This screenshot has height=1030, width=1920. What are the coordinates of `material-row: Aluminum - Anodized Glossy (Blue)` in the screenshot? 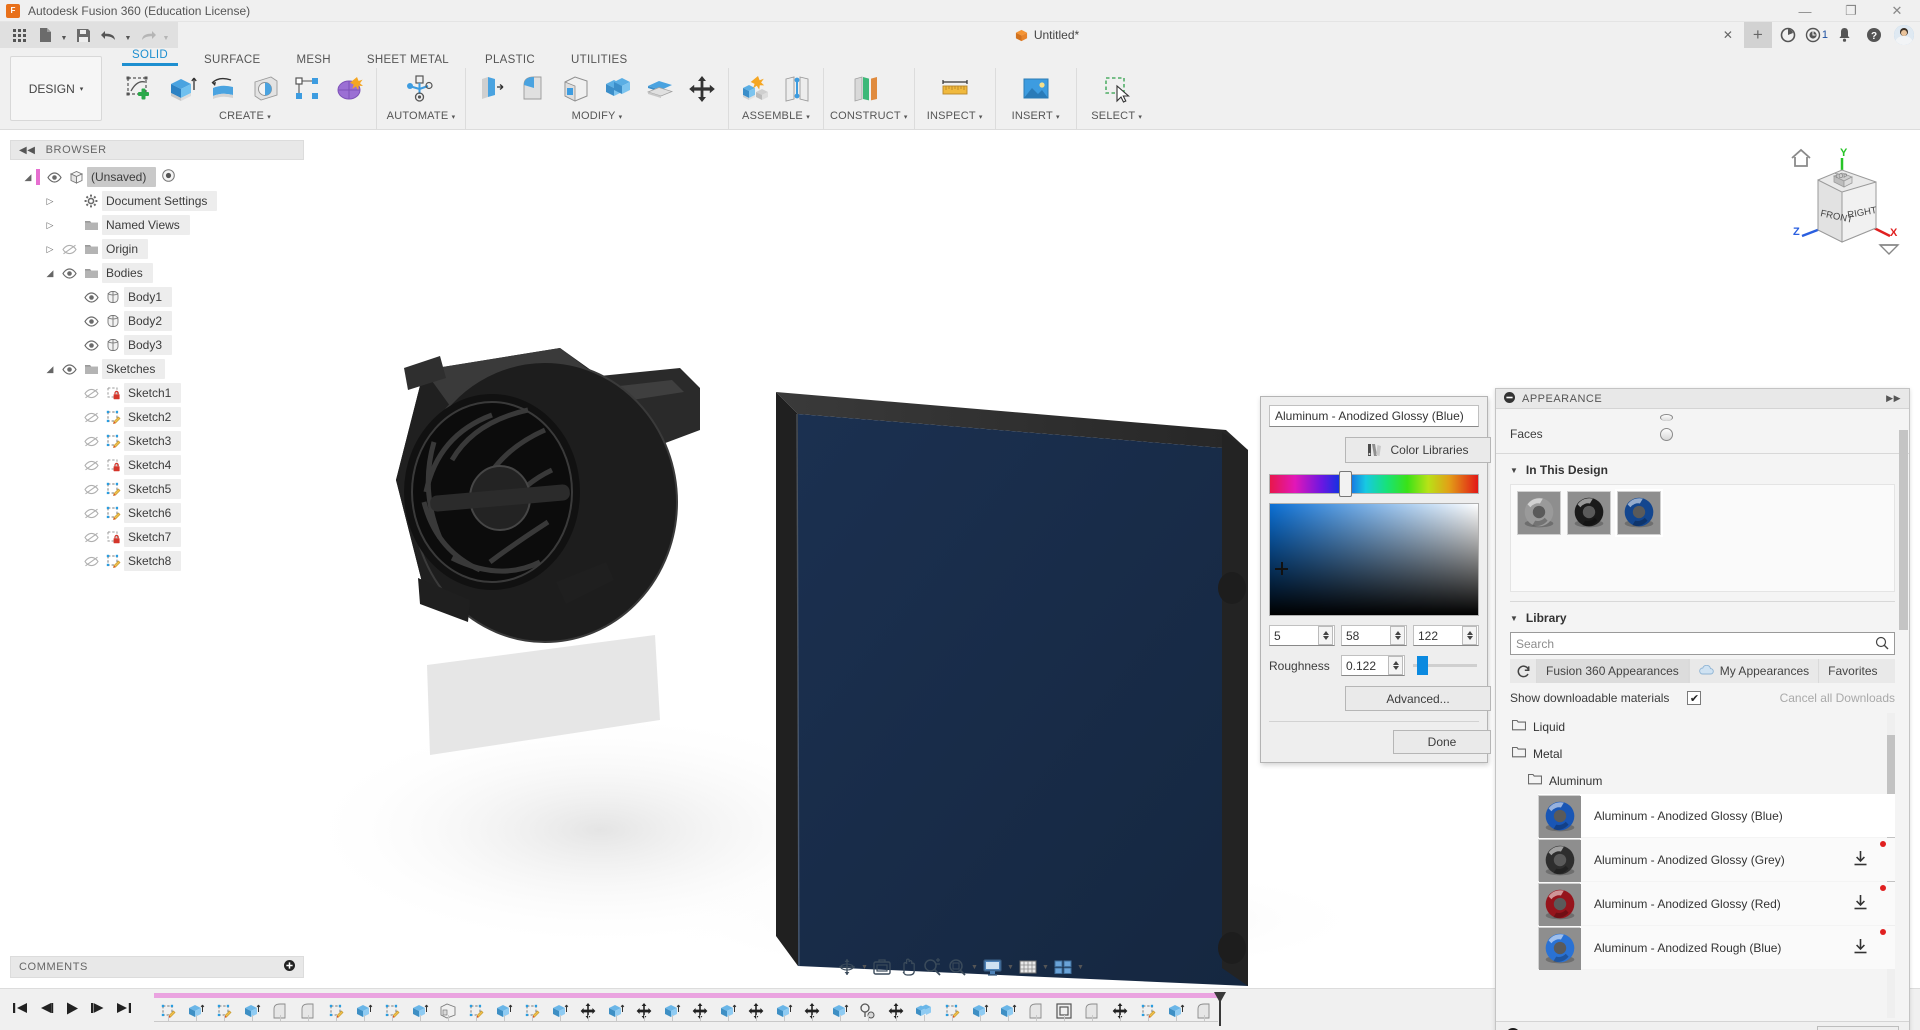 It's located at (1716, 816).